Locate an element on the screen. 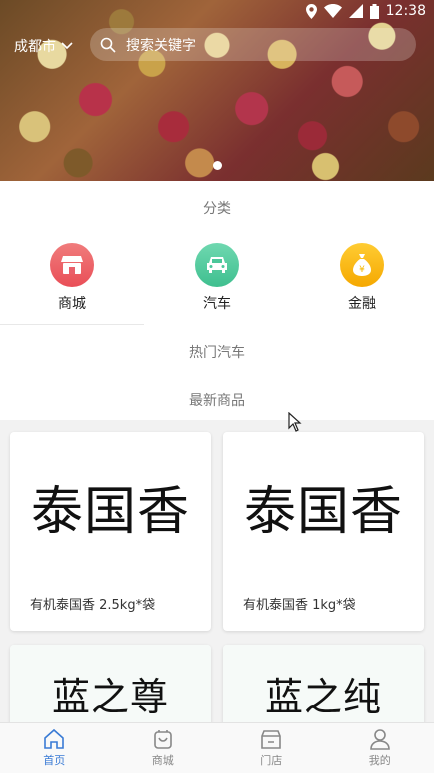  city-label: 成都市 is located at coordinates (35, 46).